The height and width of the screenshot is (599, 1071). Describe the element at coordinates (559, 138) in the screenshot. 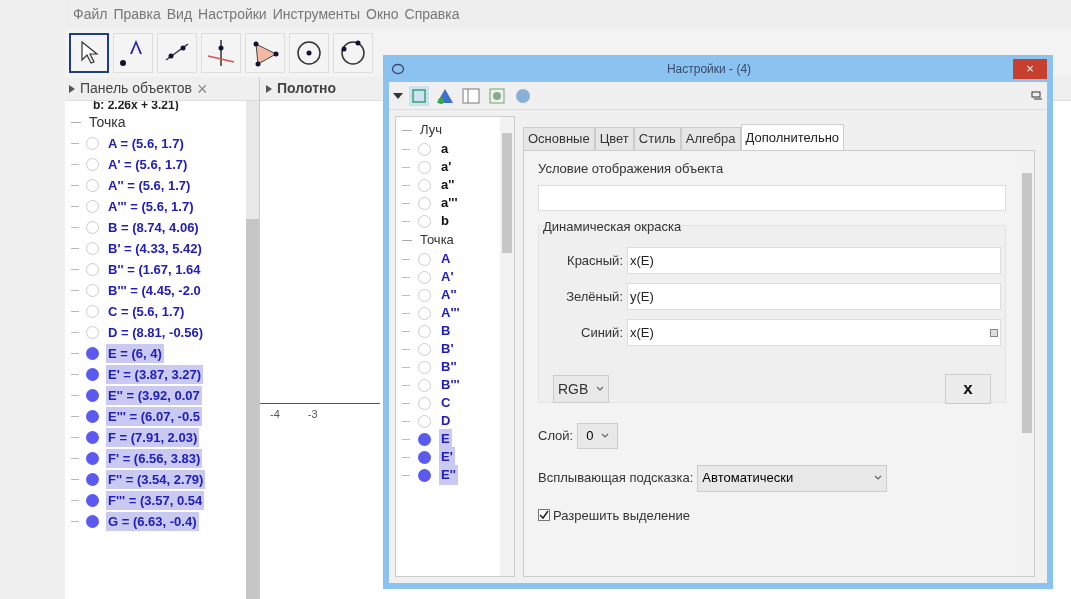

I see `tab: Основные` at that location.